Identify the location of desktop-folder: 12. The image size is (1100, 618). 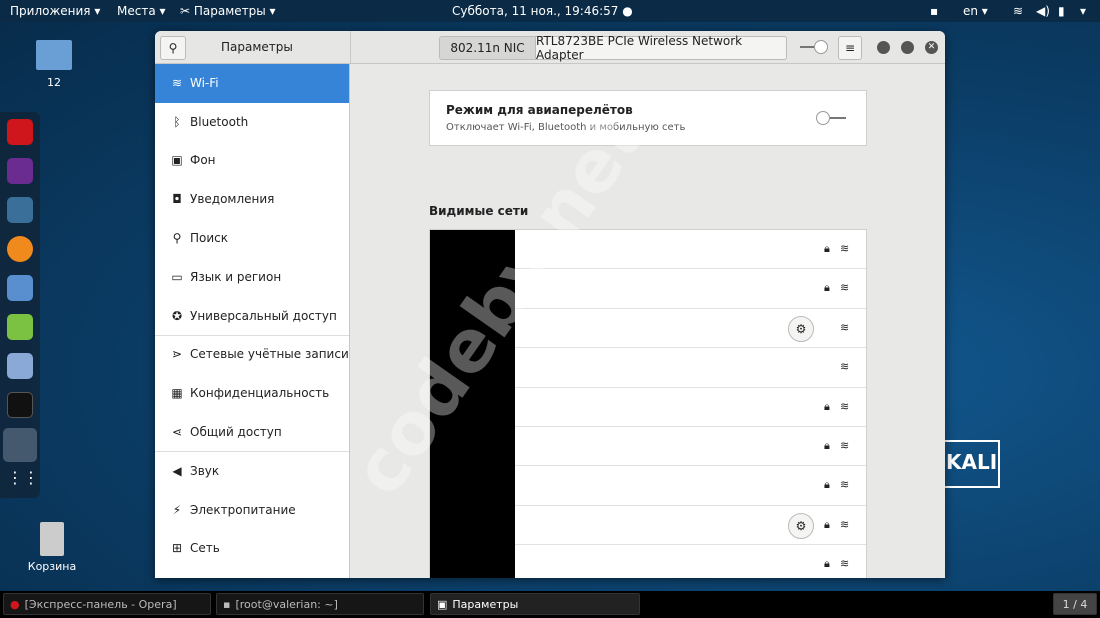
(54, 64).